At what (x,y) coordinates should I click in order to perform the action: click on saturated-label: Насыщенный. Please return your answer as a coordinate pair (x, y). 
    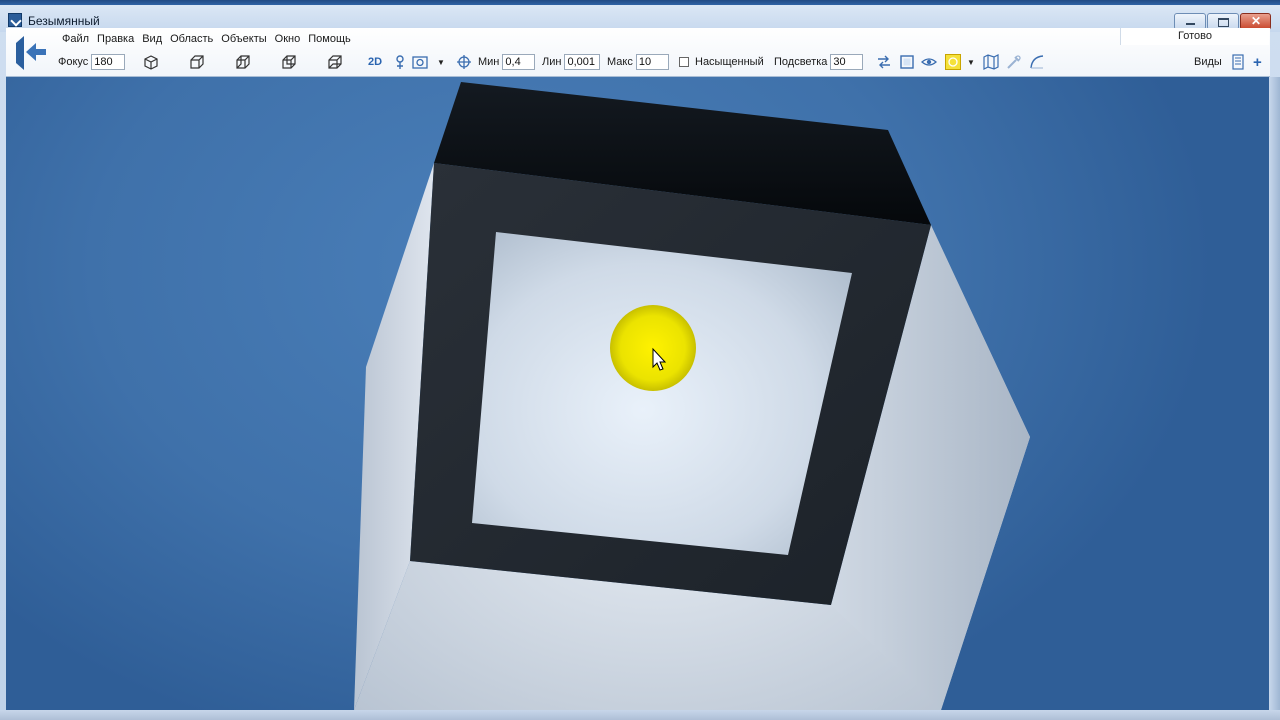
    Looking at the image, I should click on (729, 62).